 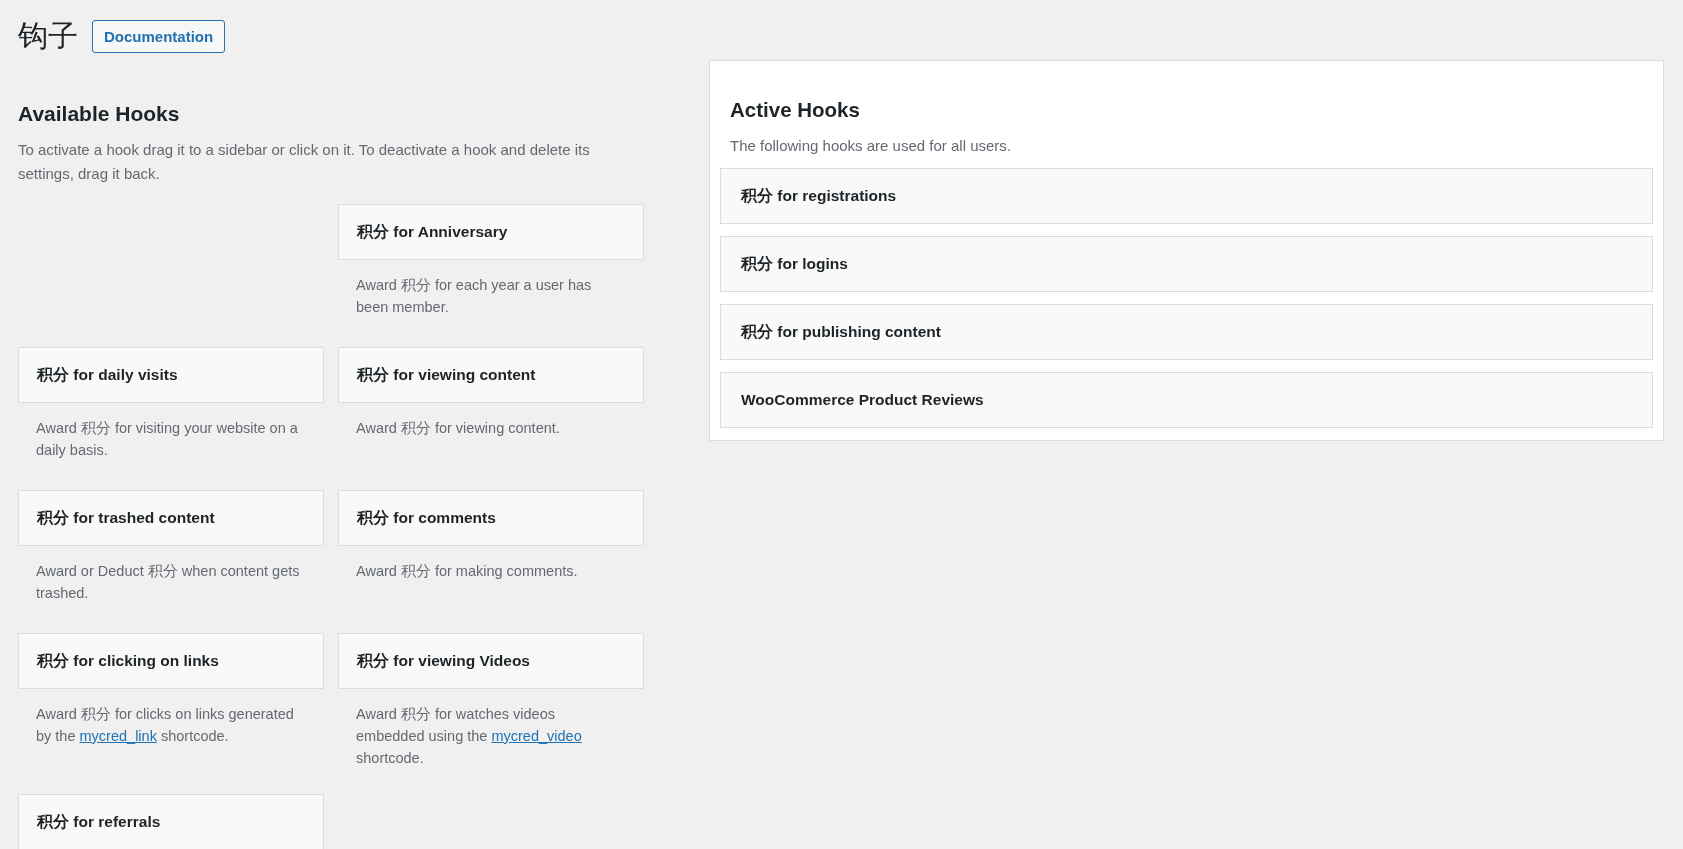 What do you see at coordinates (536, 736) in the screenshot?
I see `shortcode-link: mycred_video` at bounding box center [536, 736].